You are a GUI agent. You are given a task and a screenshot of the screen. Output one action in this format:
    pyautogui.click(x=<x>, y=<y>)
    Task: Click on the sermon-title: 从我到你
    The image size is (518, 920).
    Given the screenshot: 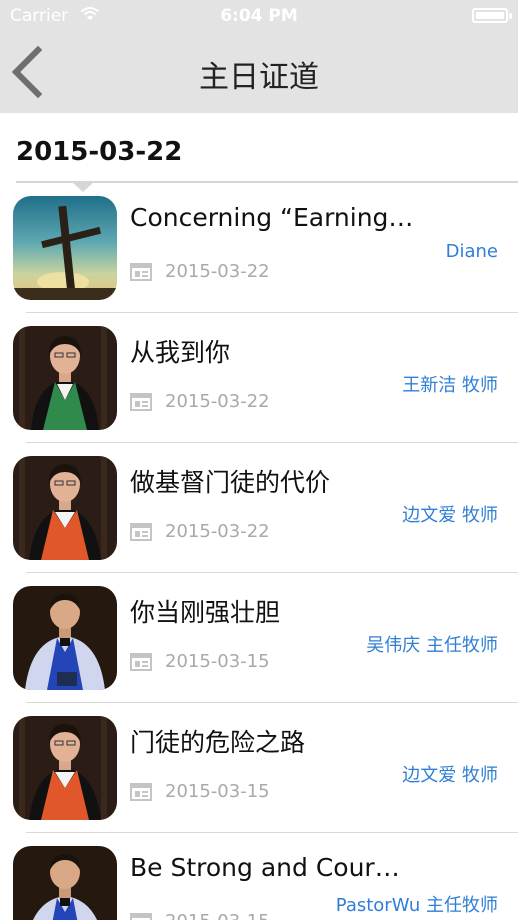 What is the action you would take?
    pyautogui.click(x=180, y=352)
    